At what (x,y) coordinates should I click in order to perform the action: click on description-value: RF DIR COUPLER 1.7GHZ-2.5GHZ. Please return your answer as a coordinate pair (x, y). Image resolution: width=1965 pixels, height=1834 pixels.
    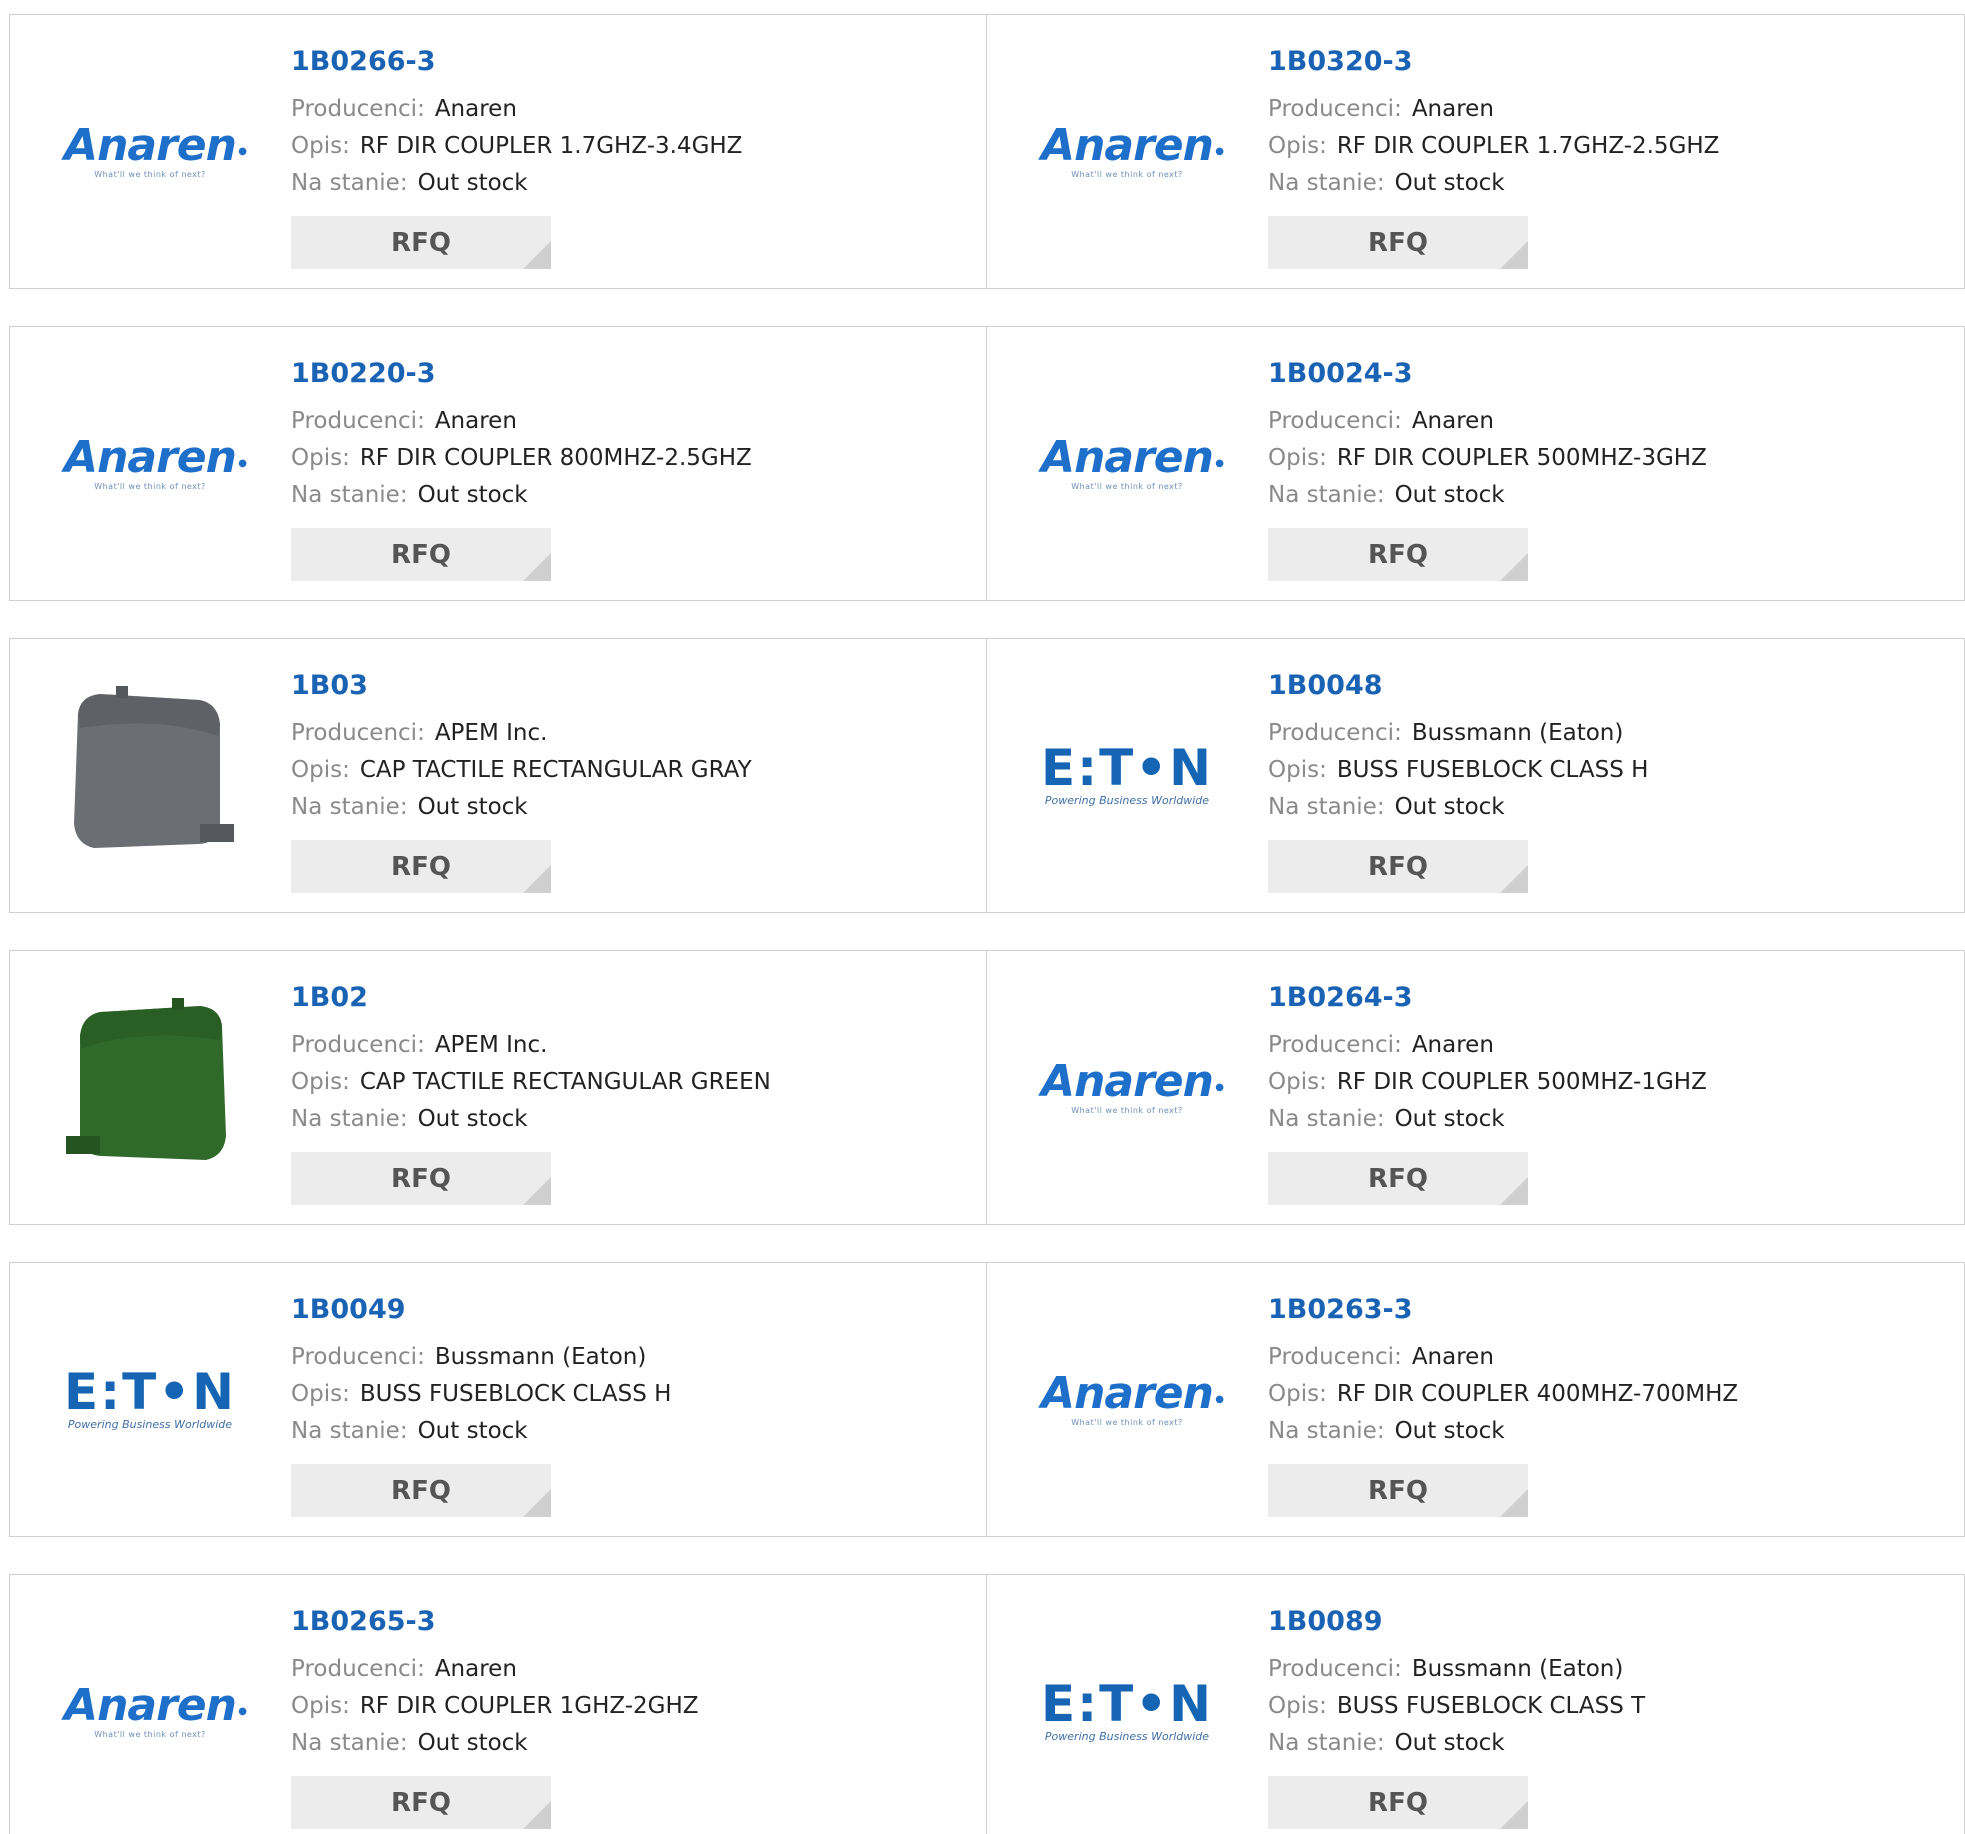
    Looking at the image, I should click on (1528, 146).